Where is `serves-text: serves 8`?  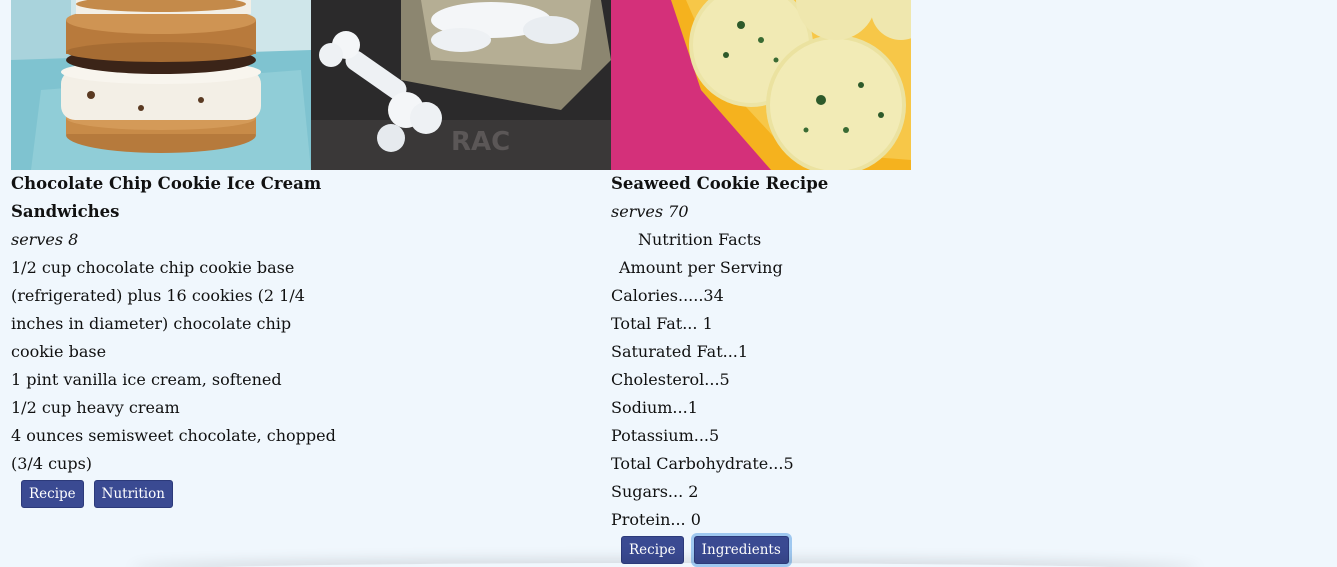 serves-text: serves 8 is located at coordinates (45, 239).